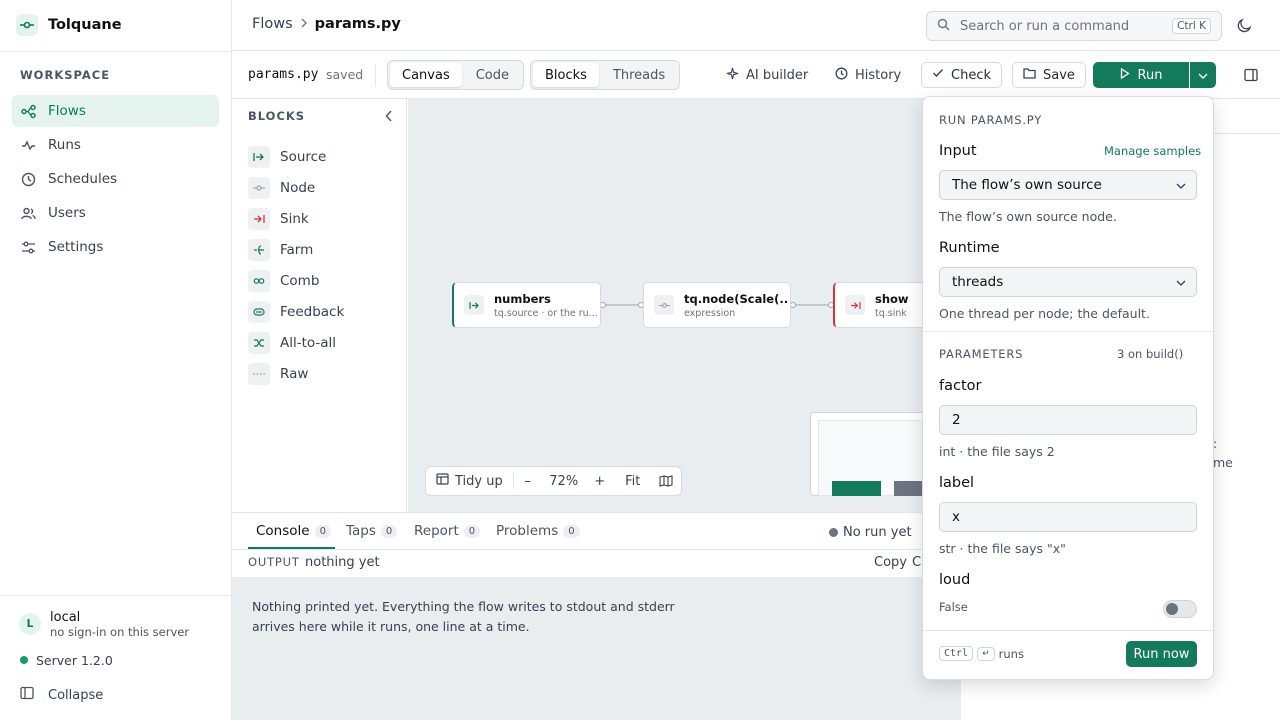 The width and height of the screenshot is (1280, 720). I want to click on zoom-in-button: +, so click(600, 481).